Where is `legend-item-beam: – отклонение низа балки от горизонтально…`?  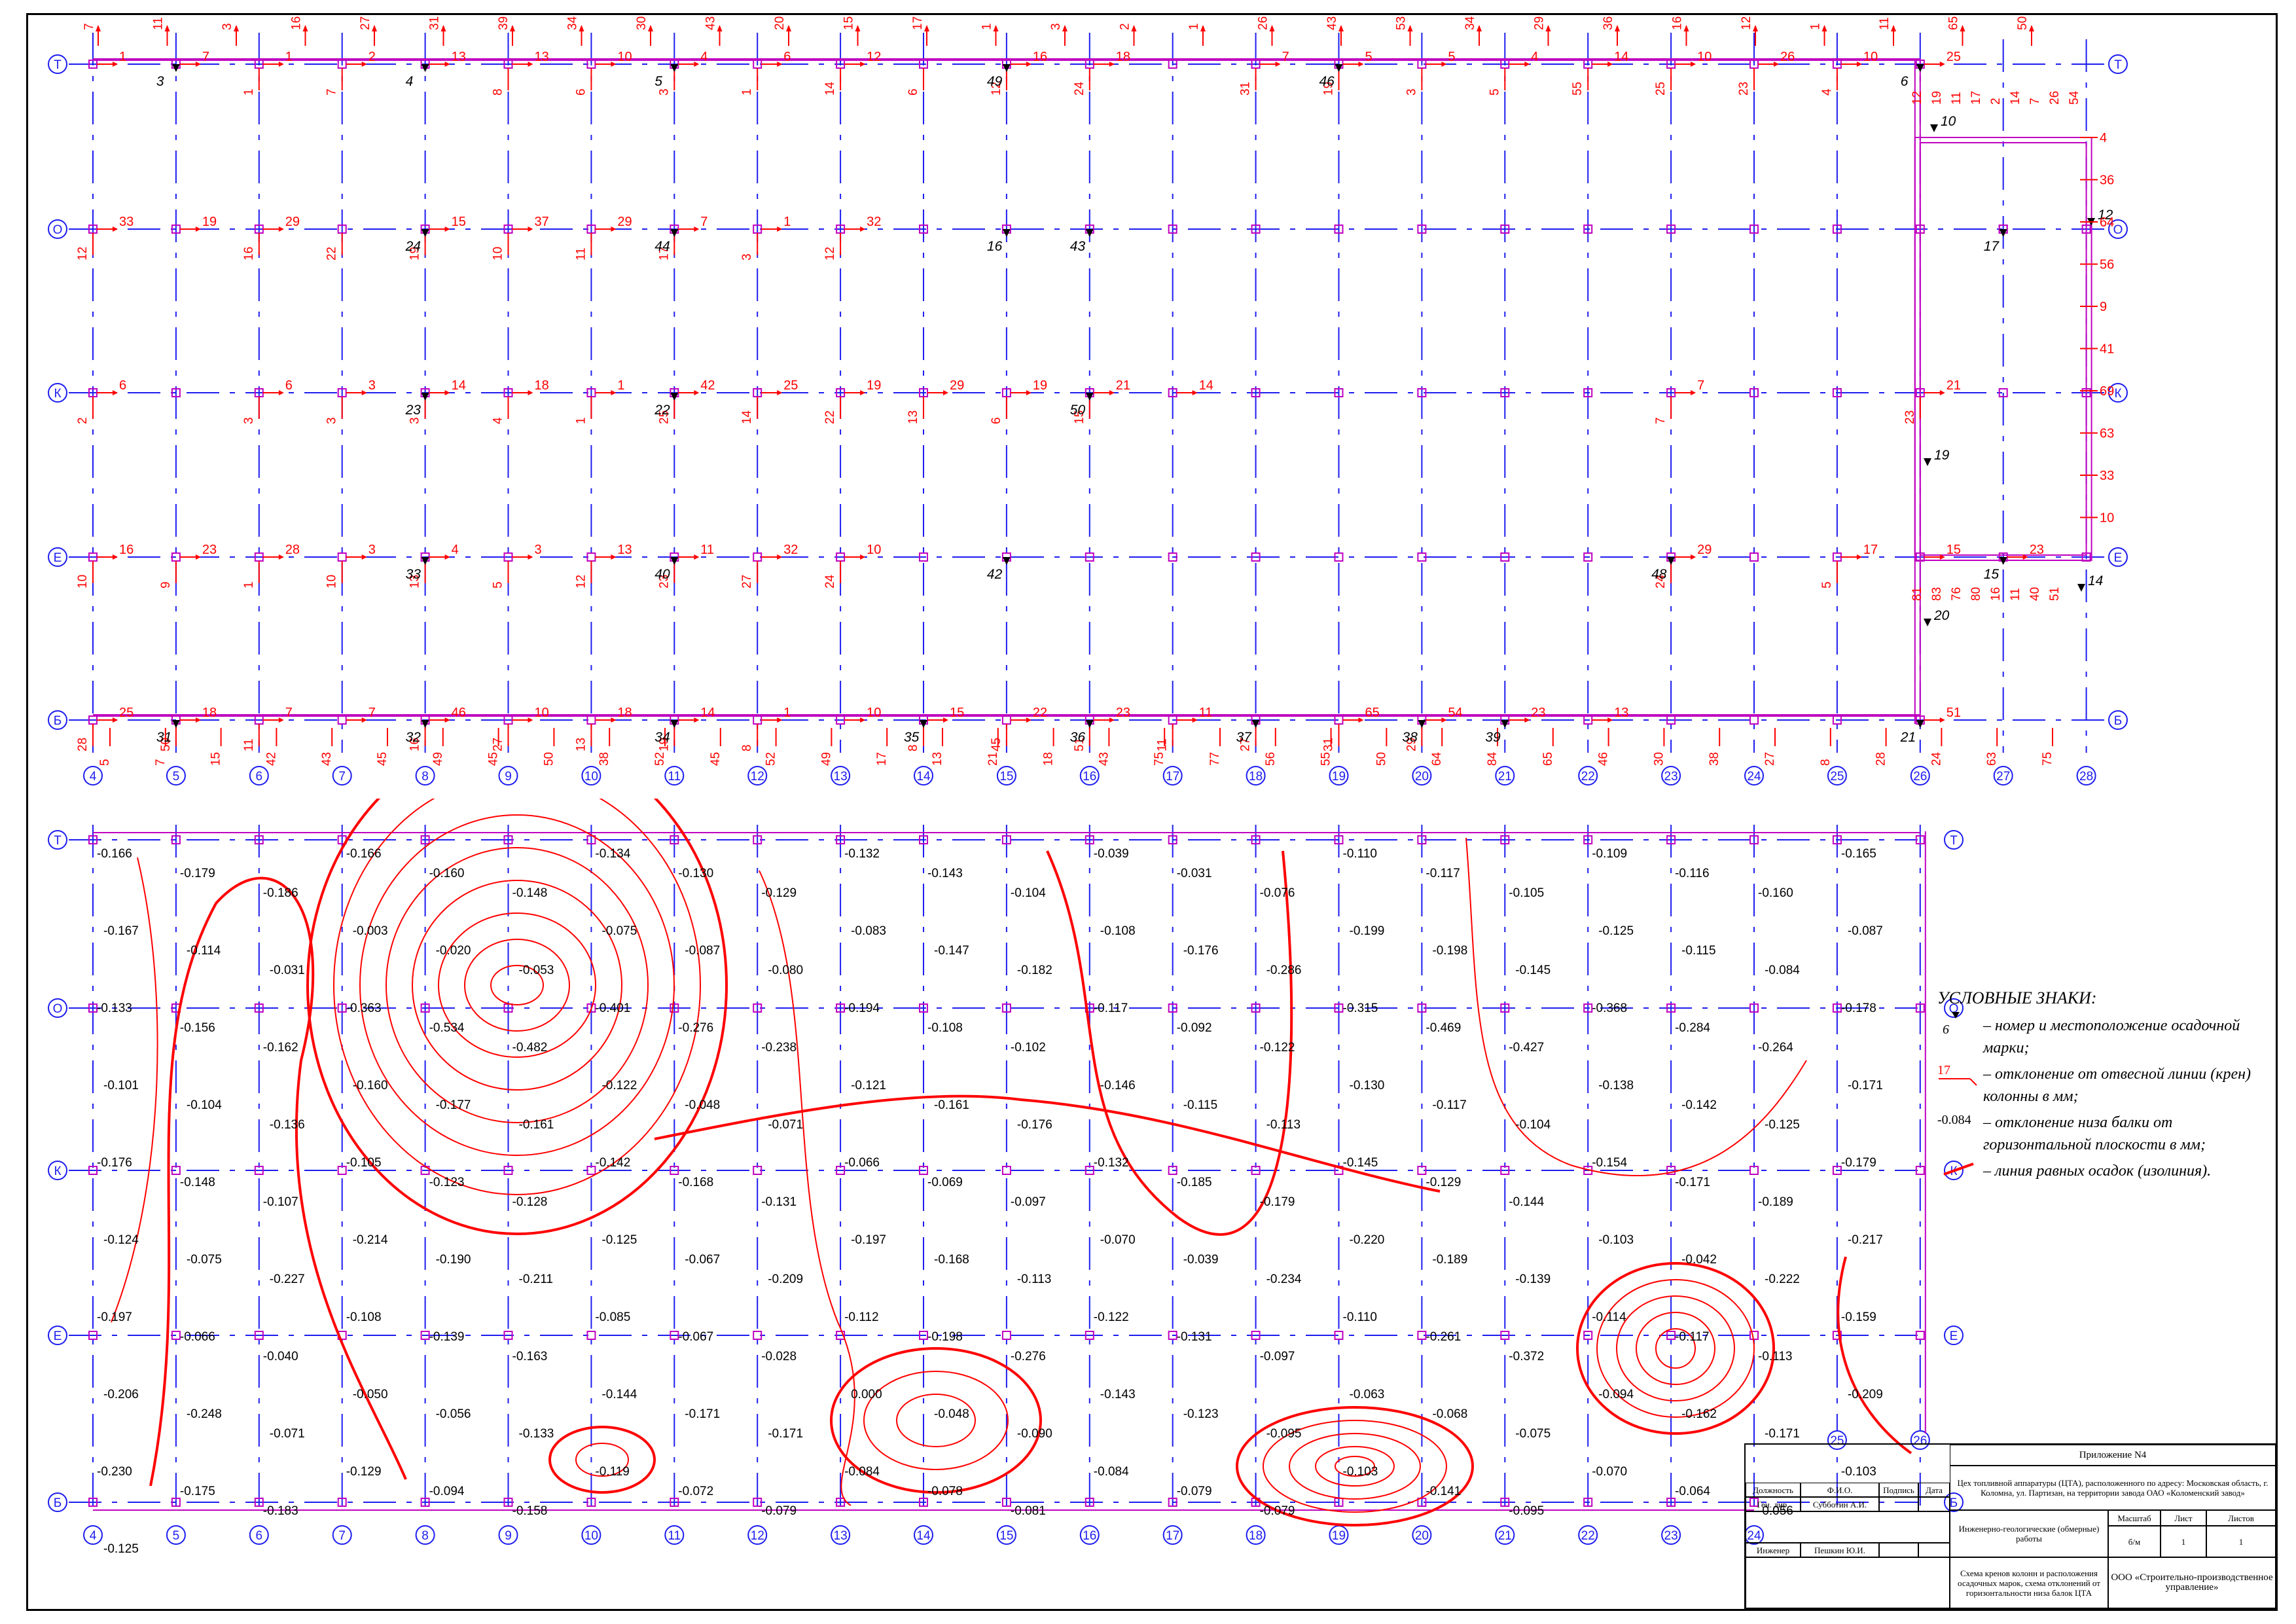
legend-item-beam: – отклонение низа балки от горизонтально… is located at coordinates (2094, 1133).